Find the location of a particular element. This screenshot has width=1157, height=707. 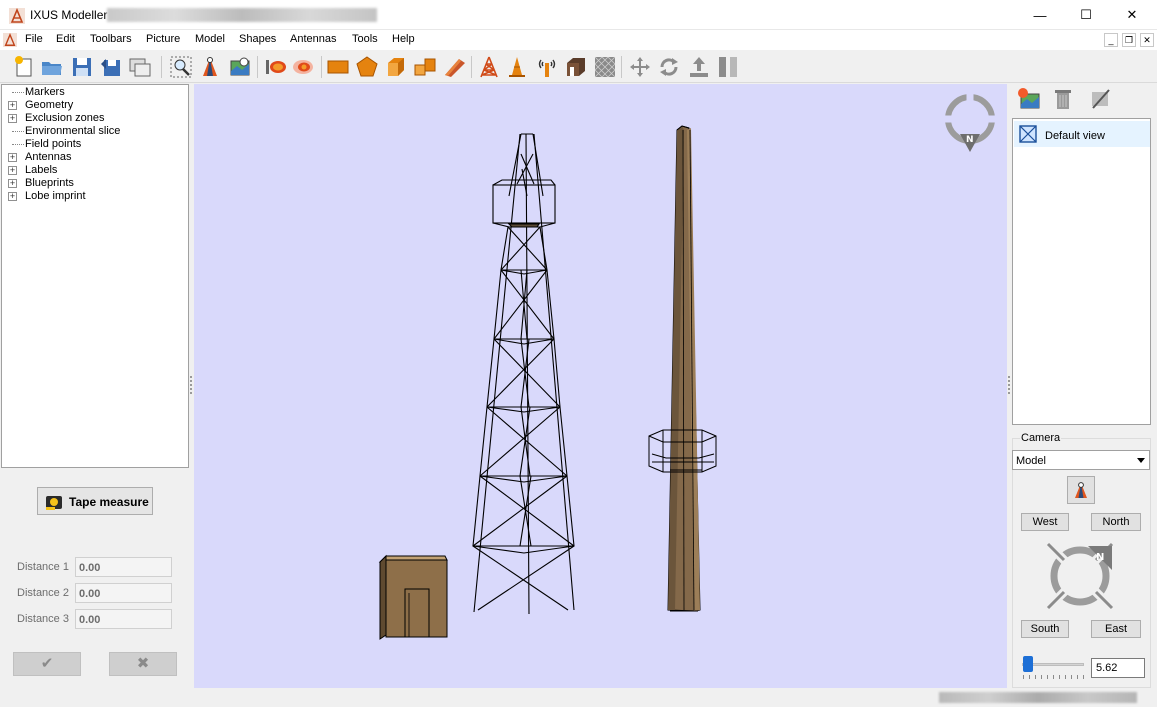

lift-icon is located at coordinates (699, 67).